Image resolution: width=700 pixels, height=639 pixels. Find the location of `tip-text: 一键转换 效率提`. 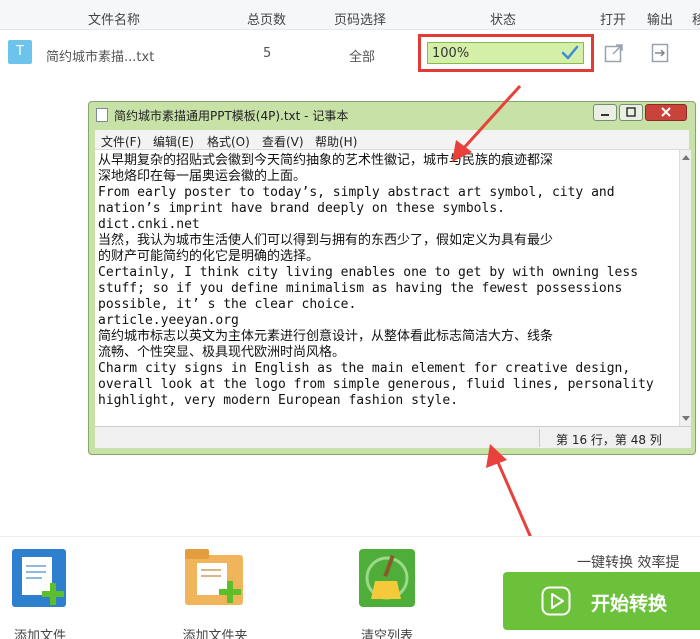

tip-text: 一键转换 效率提 is located at coordinates (628, 563).